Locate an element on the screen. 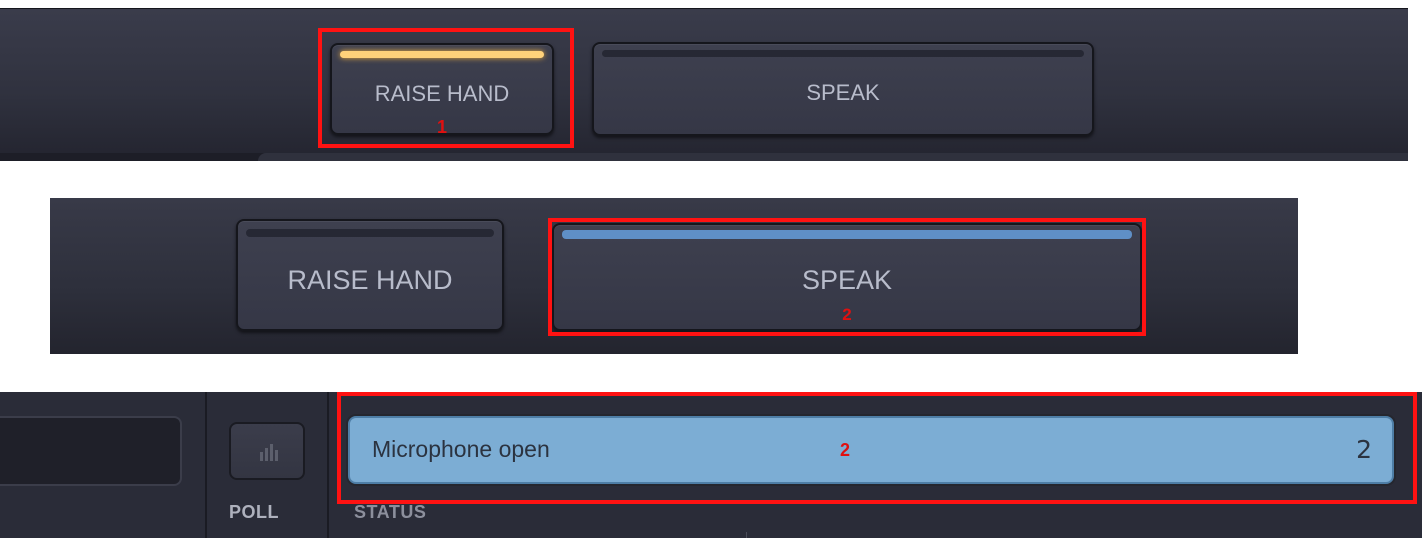 The image size is (1422, 538). speak-button: SPEAK 2 is located at coordinates (847, 277).